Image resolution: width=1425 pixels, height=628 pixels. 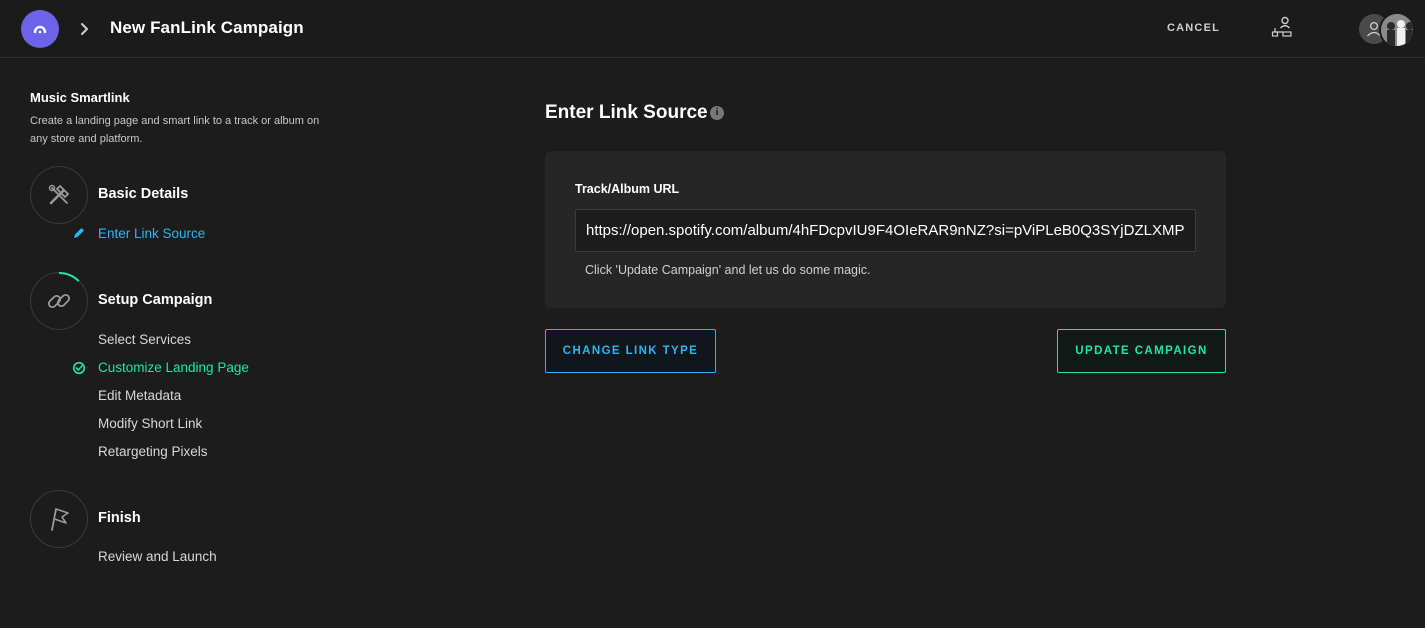 What do you see at coordinates (627, 189) in the screenshot?
I see `url-field-label: Track/Album URL` at bounding box center [627, 189].